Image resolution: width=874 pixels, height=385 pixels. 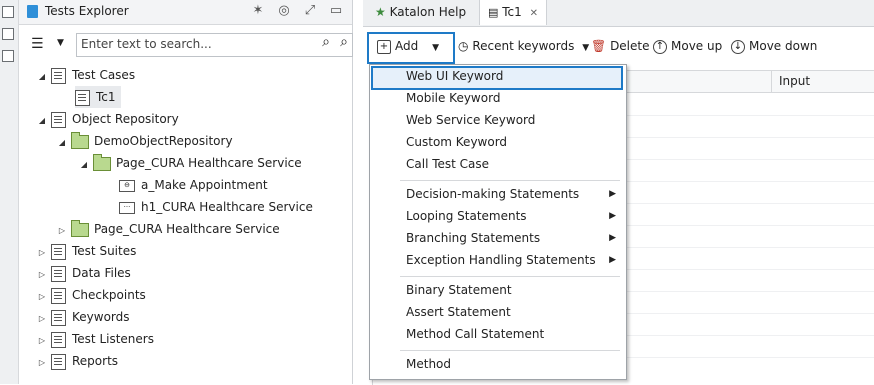 What do you see at coordinates (498, 290) in the screenshot?
I see `menu-item-binary-statement: Binary Statement` at bounding box center [498, 290].